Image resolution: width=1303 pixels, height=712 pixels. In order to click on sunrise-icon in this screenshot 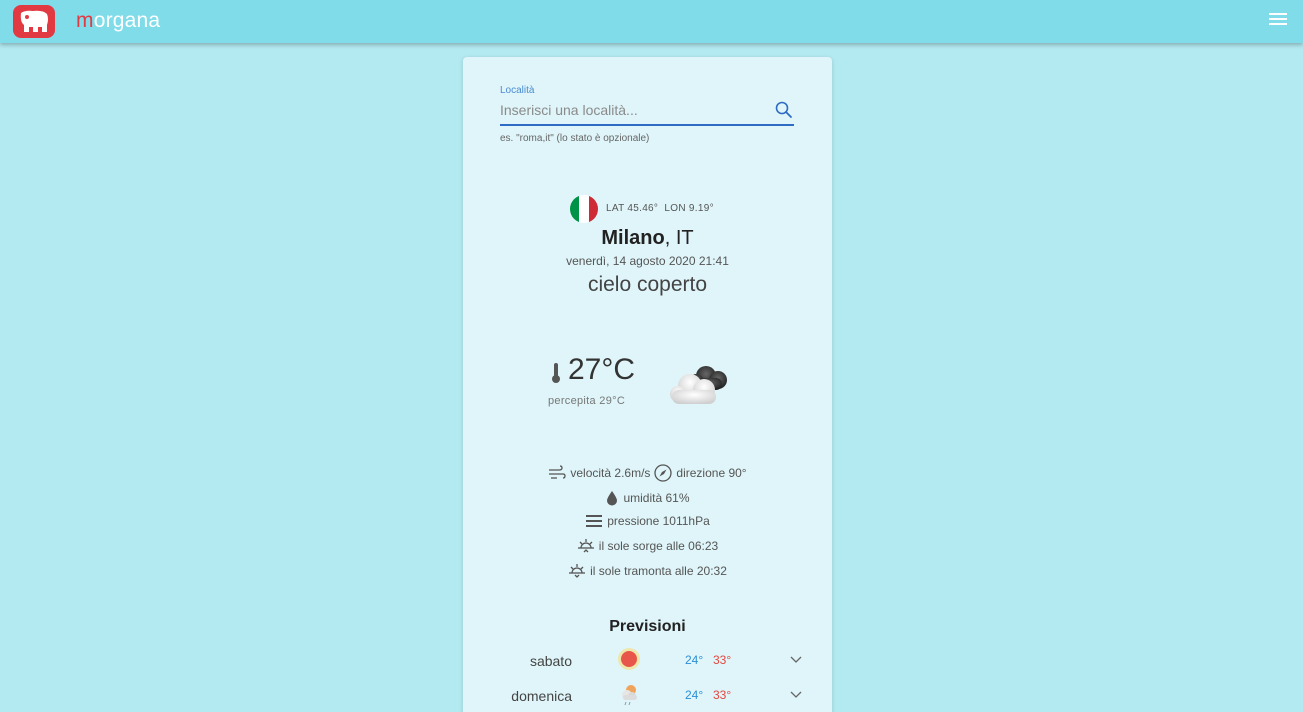, I will do `click(585, 546)`.